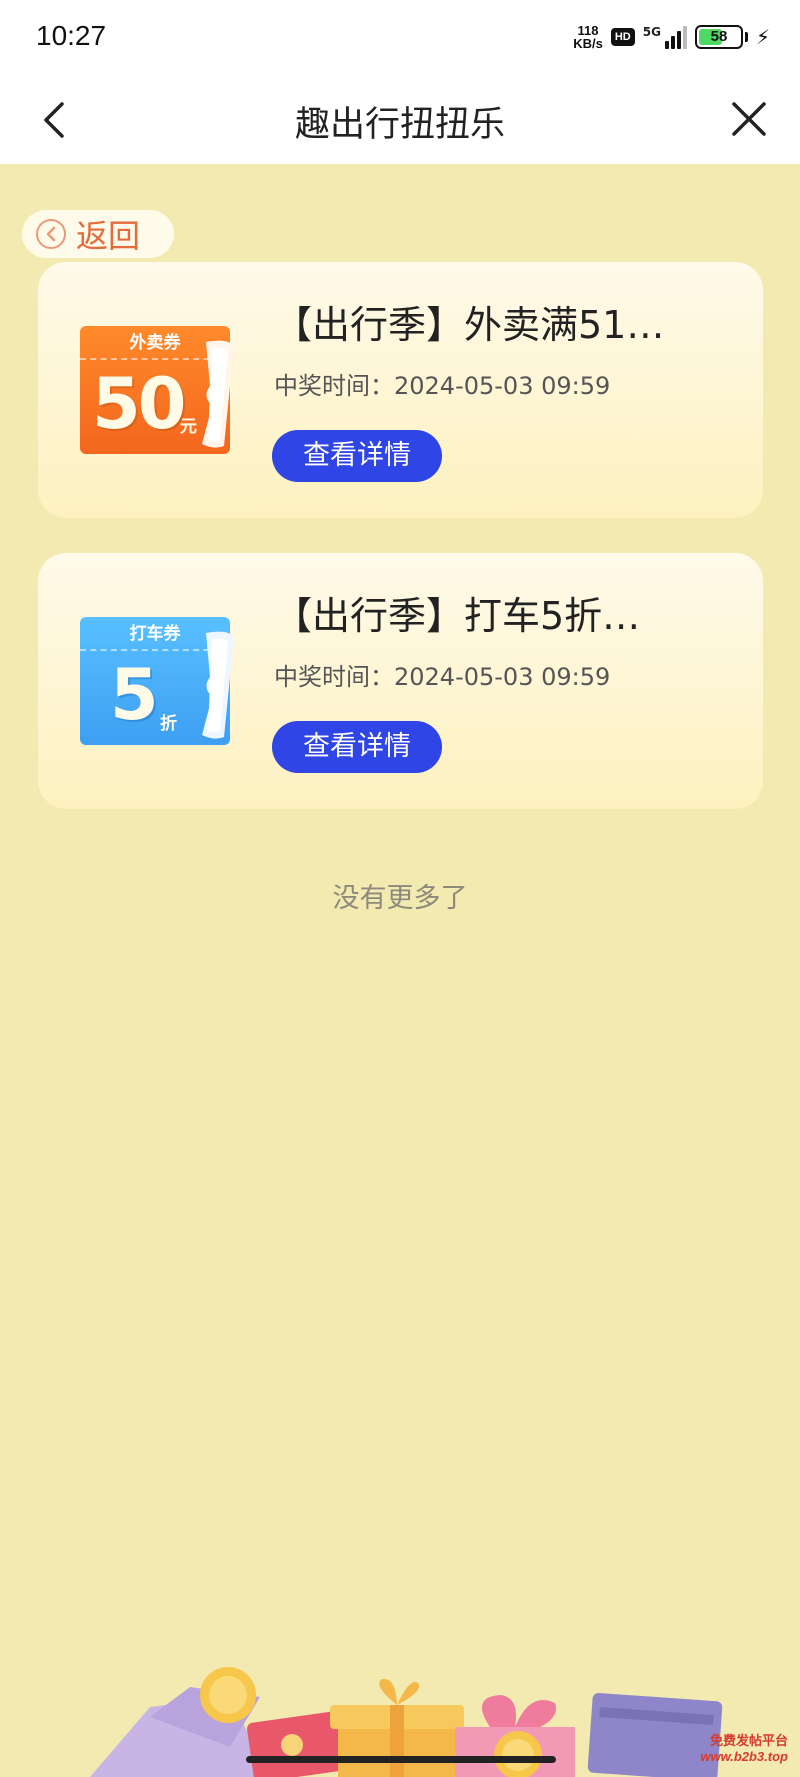 The height and width of the screenshot is (1777, 800). I want to click on signal-icon: 5G, so click(665, 37).